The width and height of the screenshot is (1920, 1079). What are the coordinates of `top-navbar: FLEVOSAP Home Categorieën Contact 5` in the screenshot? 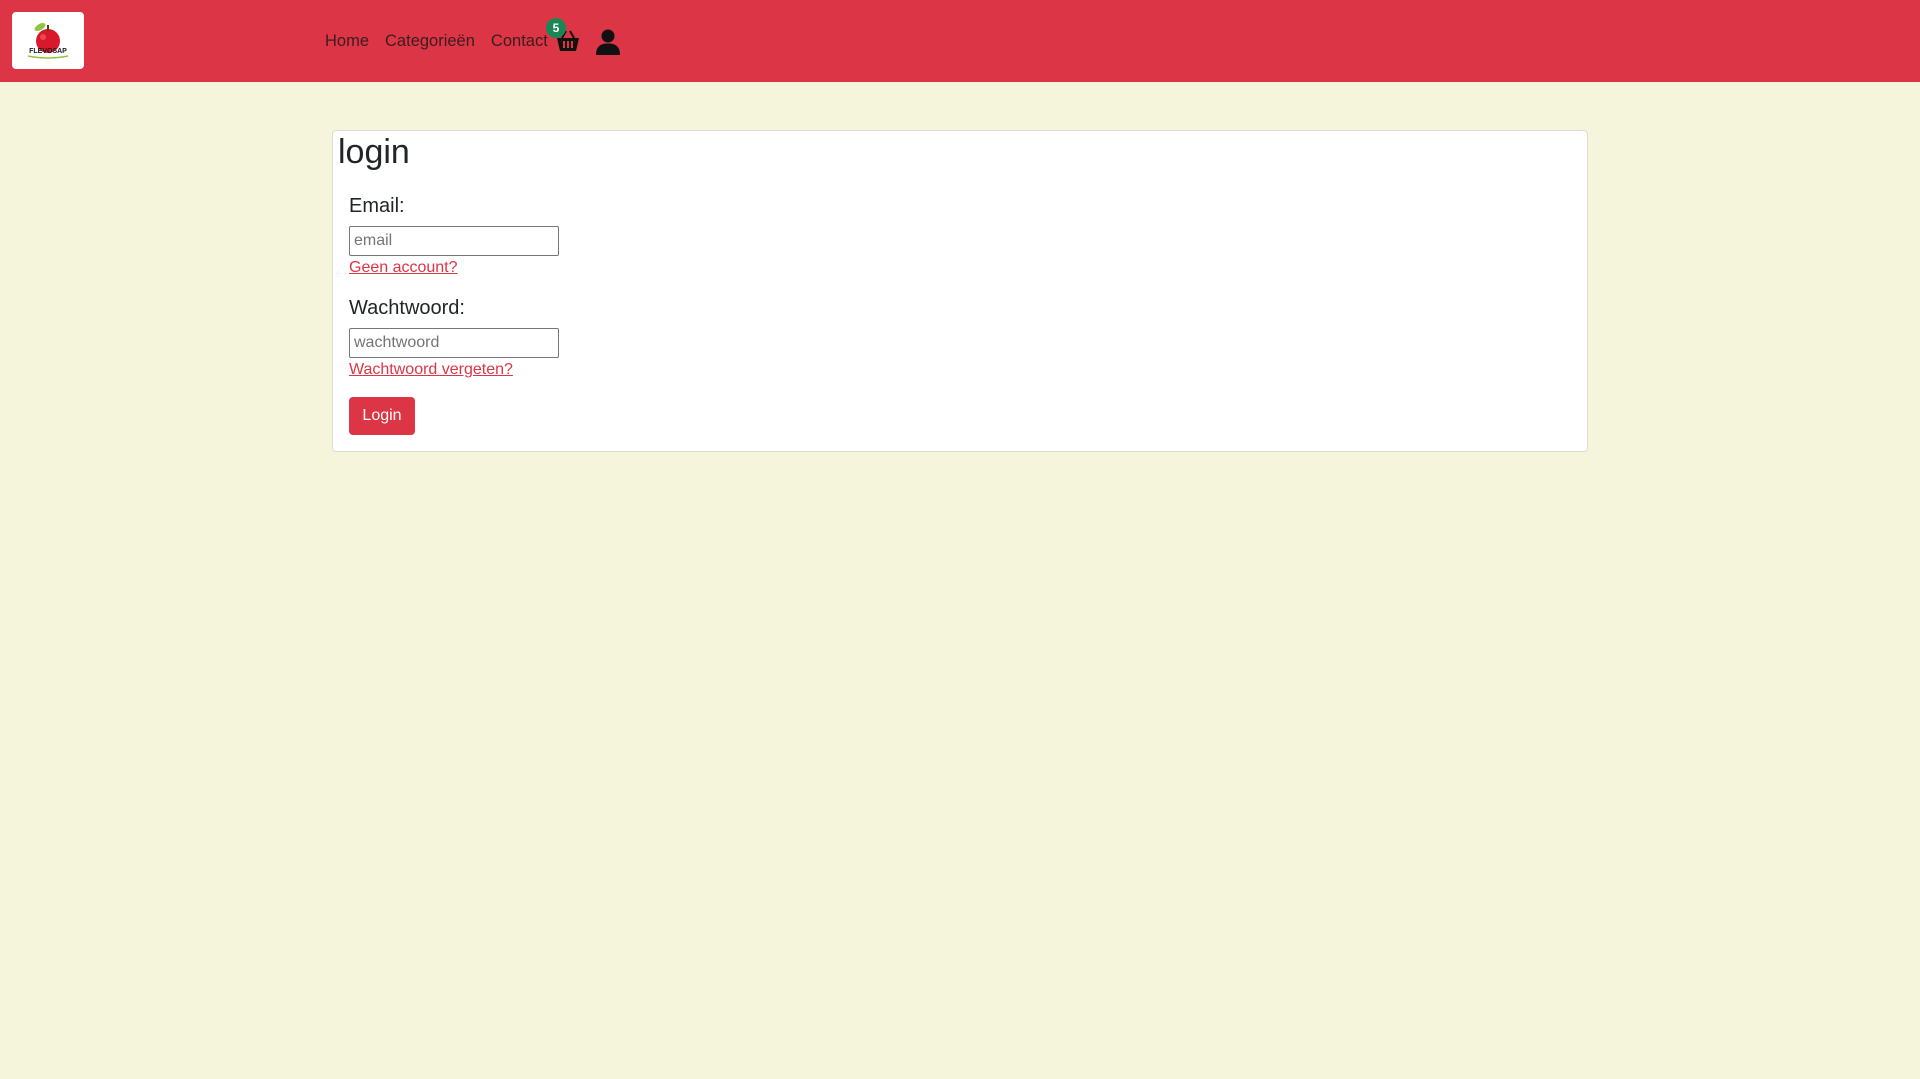 It's located at (960, 41).